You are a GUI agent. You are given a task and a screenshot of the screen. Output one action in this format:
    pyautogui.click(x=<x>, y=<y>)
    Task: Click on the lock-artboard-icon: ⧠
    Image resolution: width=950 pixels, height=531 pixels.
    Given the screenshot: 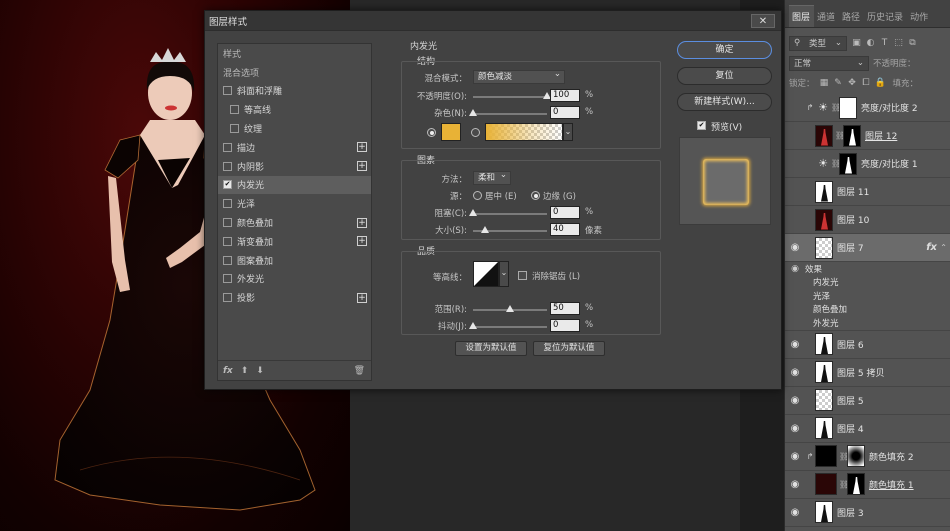 What is the action you would take?
    pyautogui.click(x=866, y=83)
    